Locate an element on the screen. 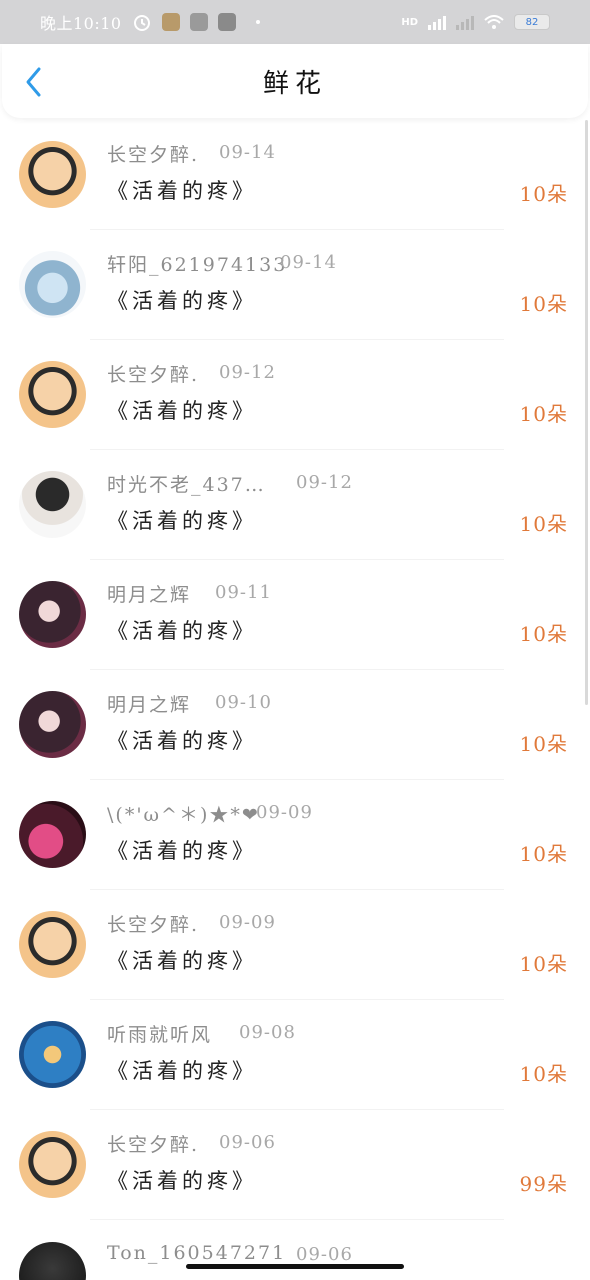  list-item: 明月之辉 09-10 《活着的疼》 10朵 is located at coordinates (295, 725).